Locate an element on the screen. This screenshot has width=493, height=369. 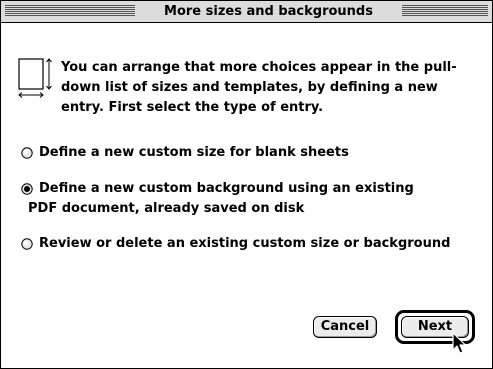
arrow-cursor-icon is located at coordinates (459, 343).